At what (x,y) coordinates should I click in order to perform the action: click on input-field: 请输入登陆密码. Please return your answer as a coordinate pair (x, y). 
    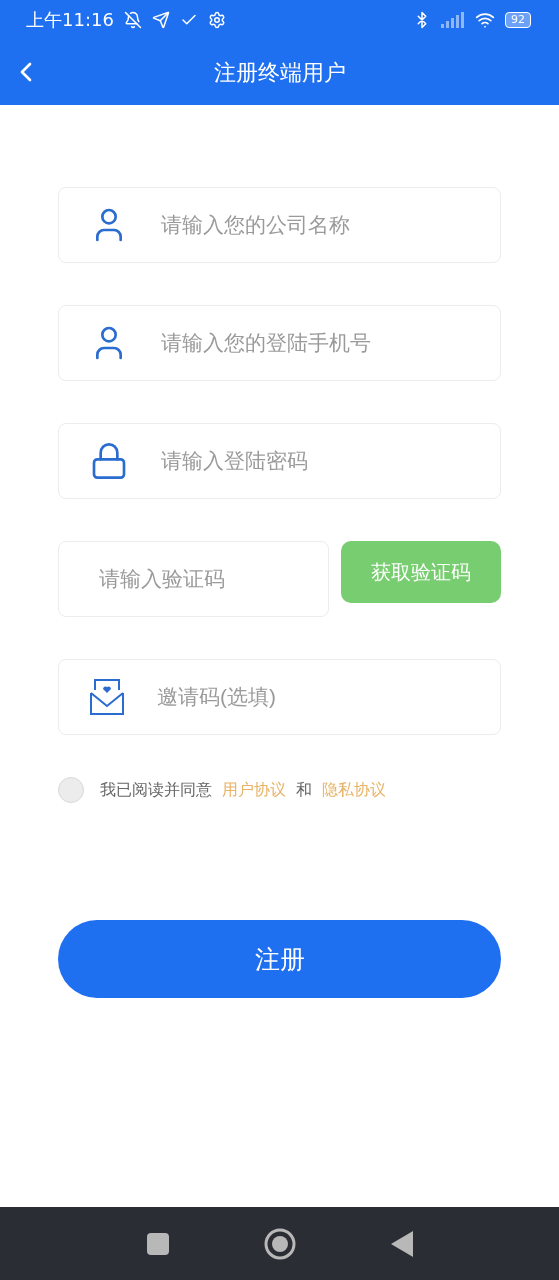
    Looking at the image, I should click on (279, 461).